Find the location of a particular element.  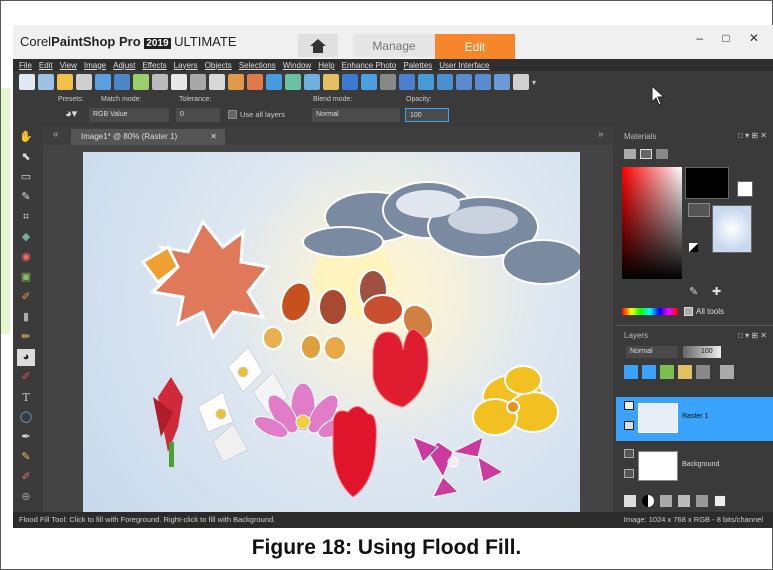

edit-icon is located at coordinates (293, 82).